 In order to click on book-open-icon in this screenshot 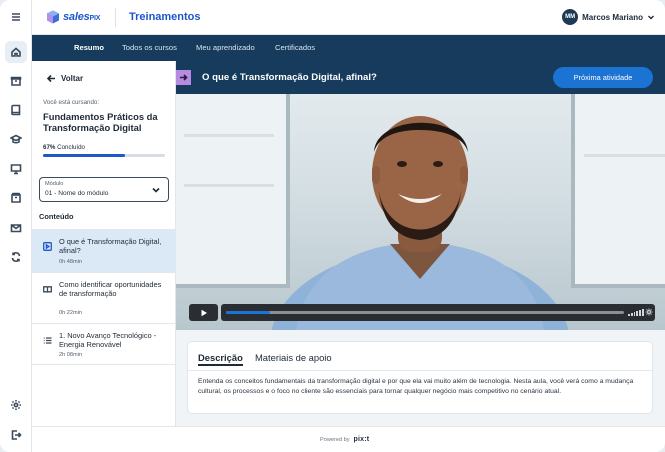, I will do `click(47, 287)`.